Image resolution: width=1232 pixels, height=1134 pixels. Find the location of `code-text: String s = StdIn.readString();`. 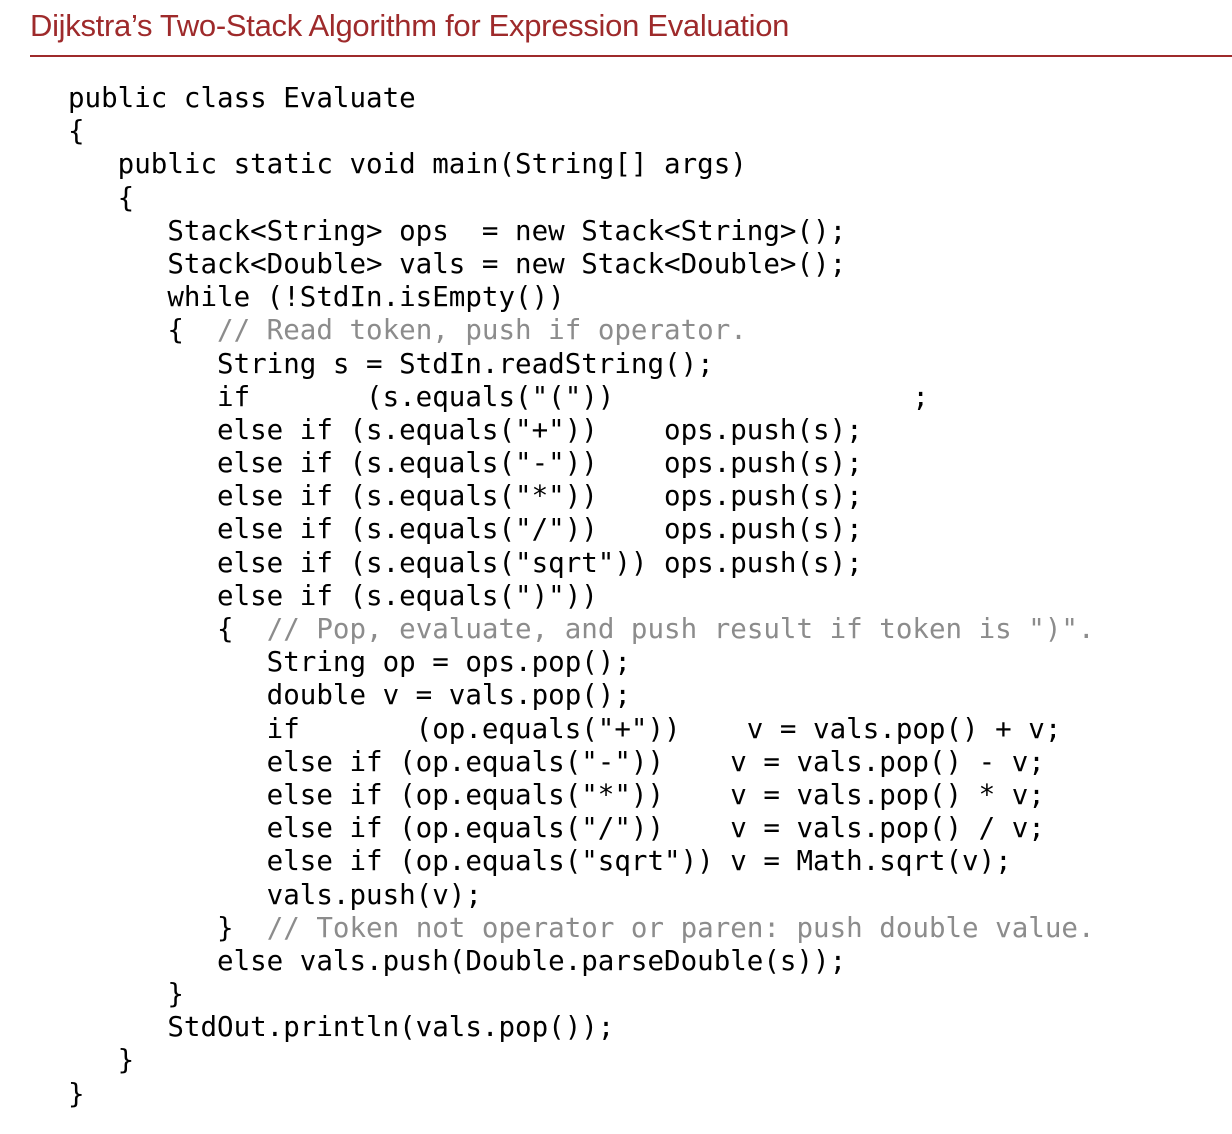

code-text: String s = StdIn.readString(); is located at coordinates (391, 363).